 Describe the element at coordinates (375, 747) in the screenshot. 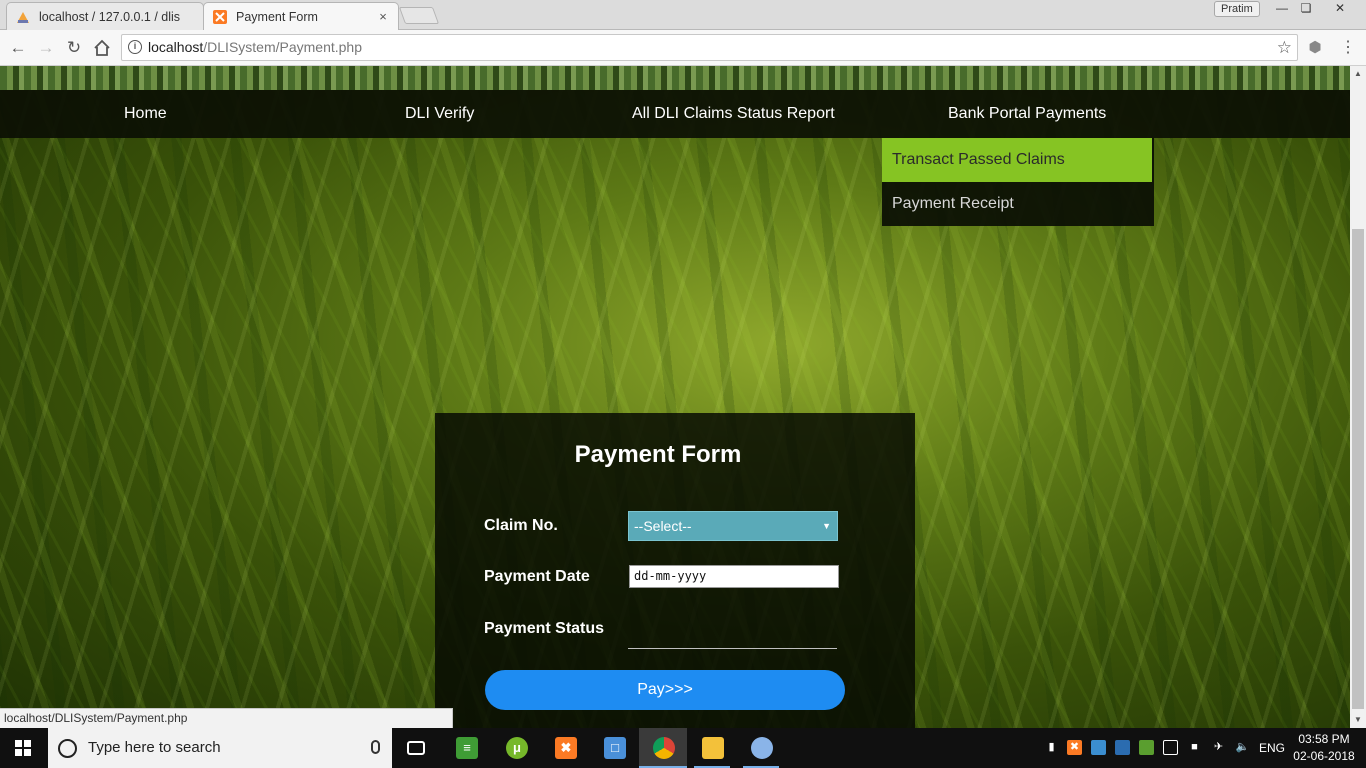

I see `microphone-icon` at that location.